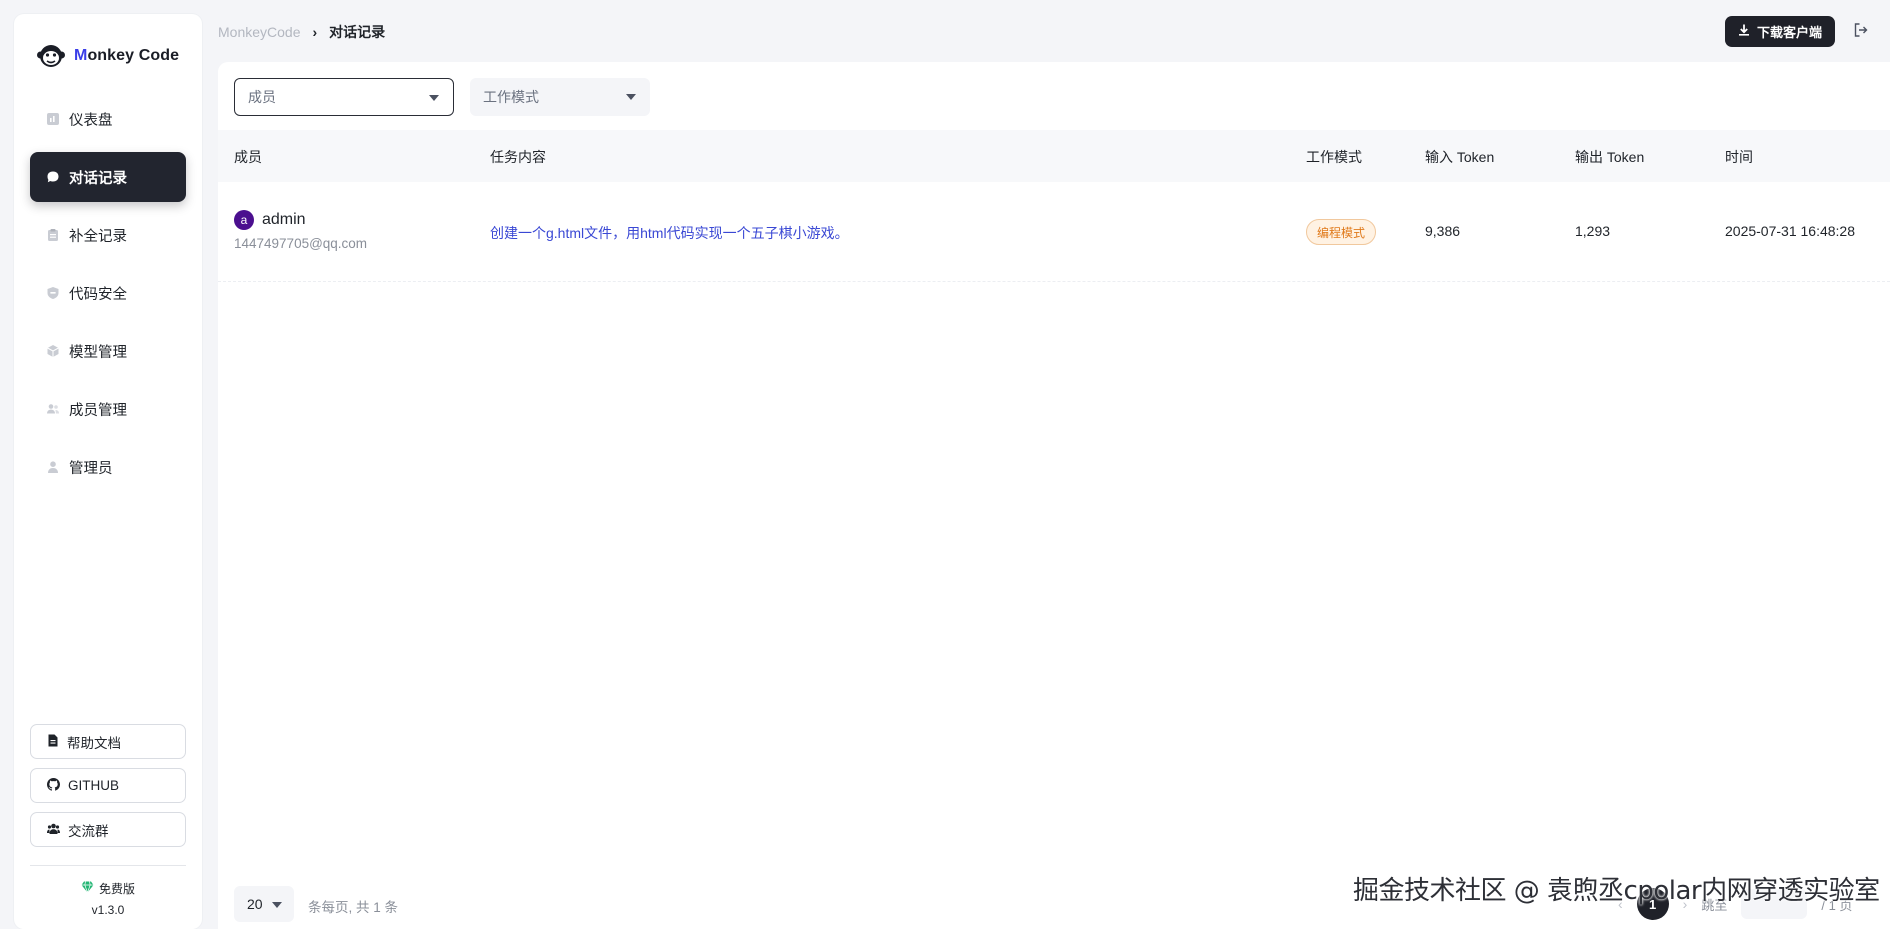  What do you see at coordinates (108, 898) in the screenshot?
I see `plan-info: 免费版 v1.3.0` at bounding box center [108, 898].